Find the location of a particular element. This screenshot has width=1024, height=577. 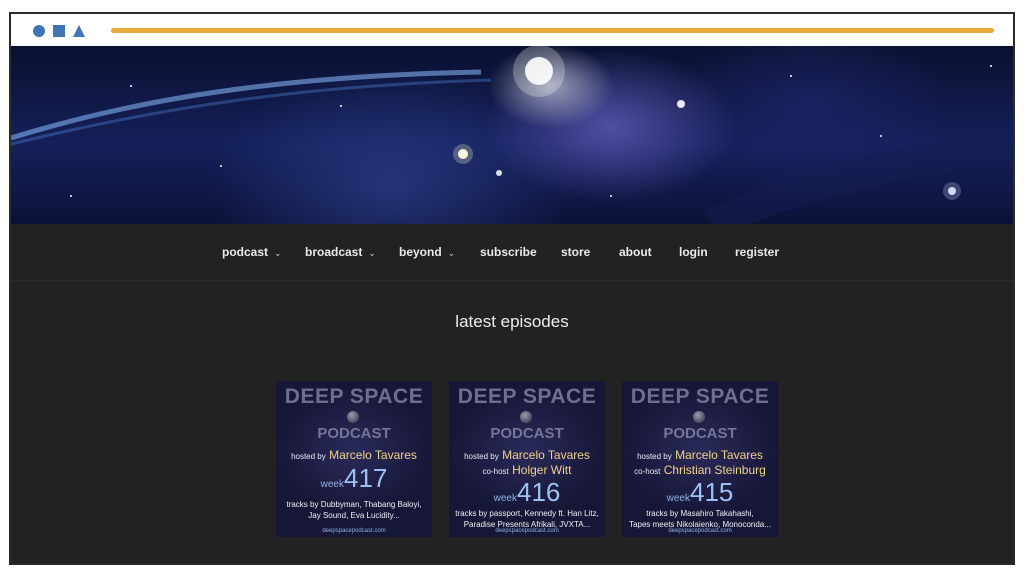

cohost-line: co-host Holger Witt is located at coordinates (527, 470).